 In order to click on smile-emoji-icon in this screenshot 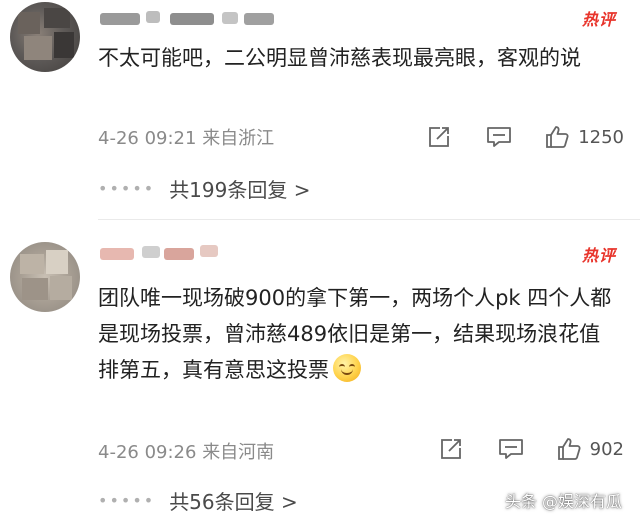, I will do `click(347, 368)`.